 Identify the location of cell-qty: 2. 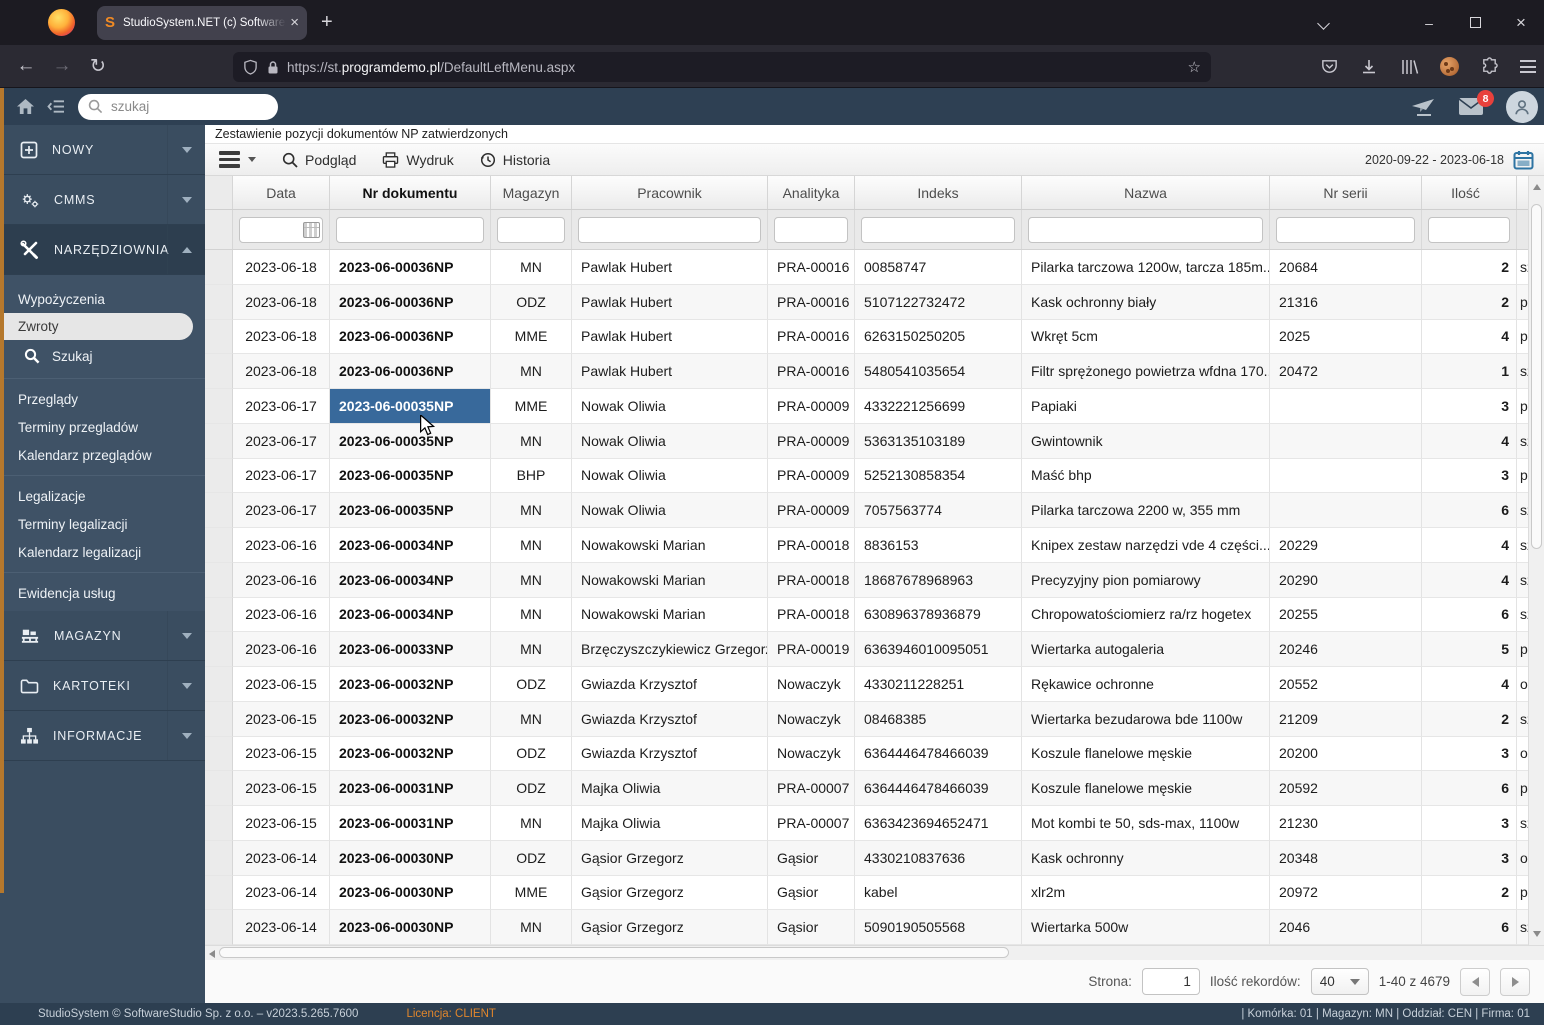
(1469, 302).